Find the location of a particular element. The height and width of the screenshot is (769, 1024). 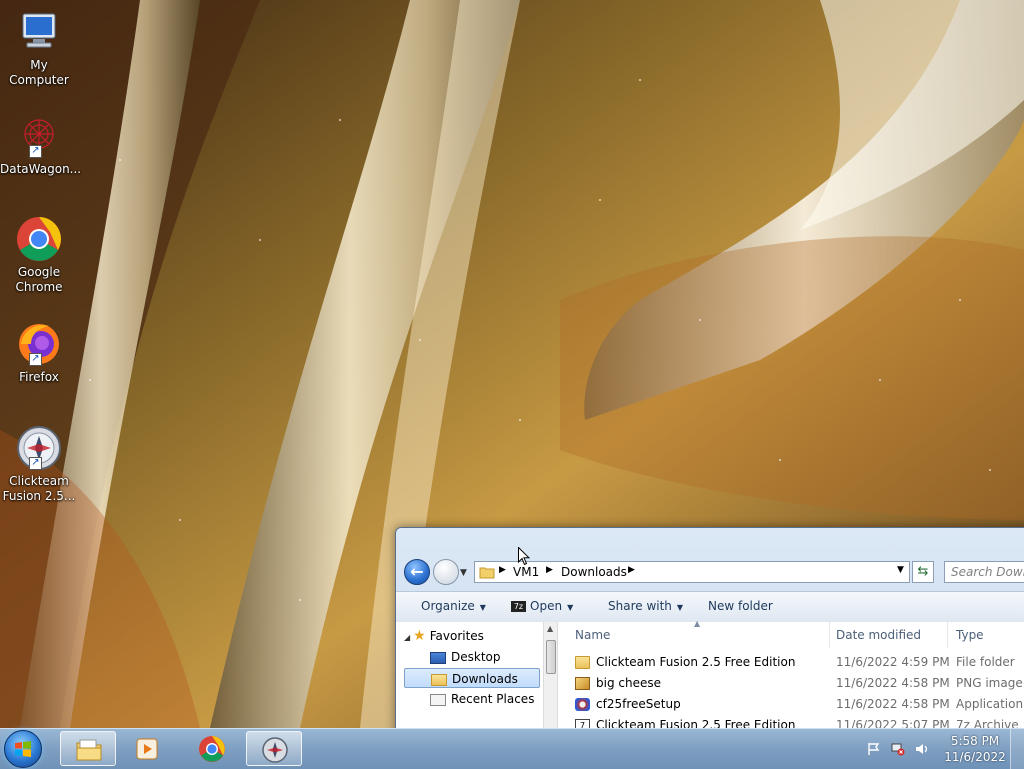

desktop-icon-my-computer: My Computer is located at coordinates (39, 48).